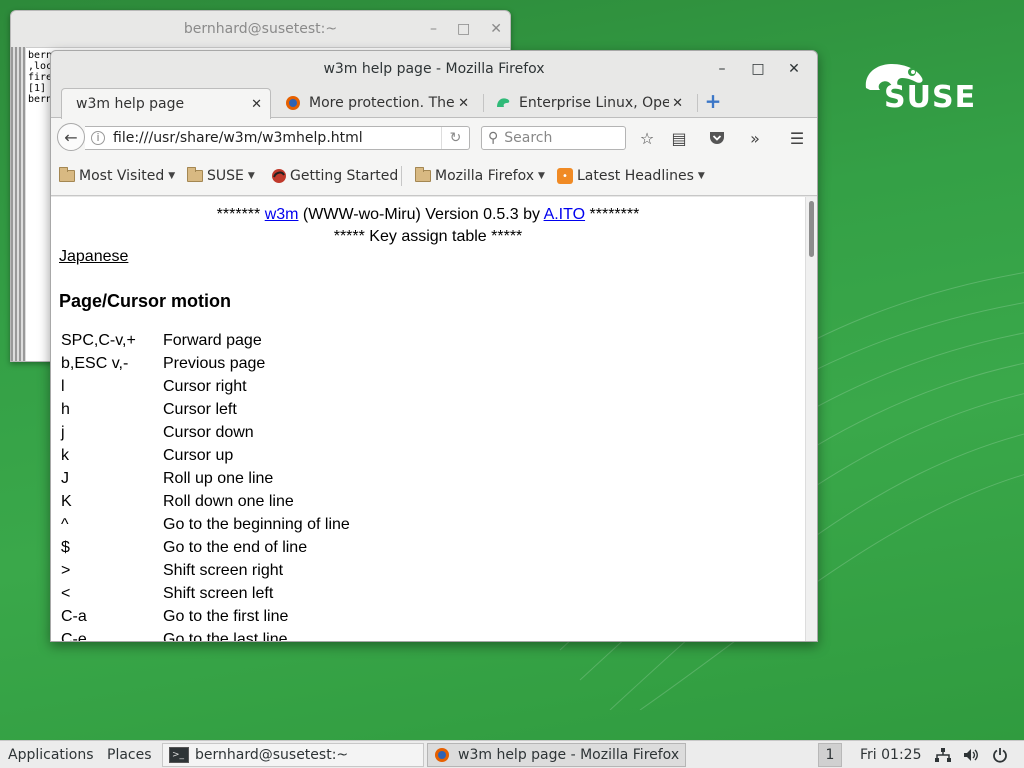 Image resolution: width=1024 pixels, height=768 pixels. I want to click on key-description: Cursor left, so click(200, 409).